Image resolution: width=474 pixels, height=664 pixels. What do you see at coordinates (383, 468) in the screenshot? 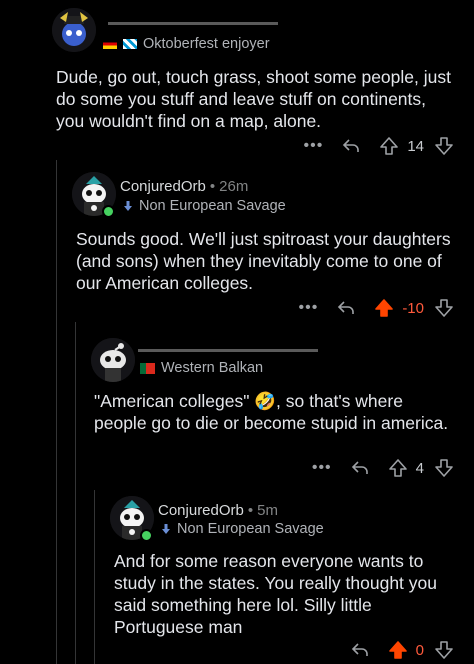
I see `comment-actions: ••• 4` at bounding box center [383, 468].